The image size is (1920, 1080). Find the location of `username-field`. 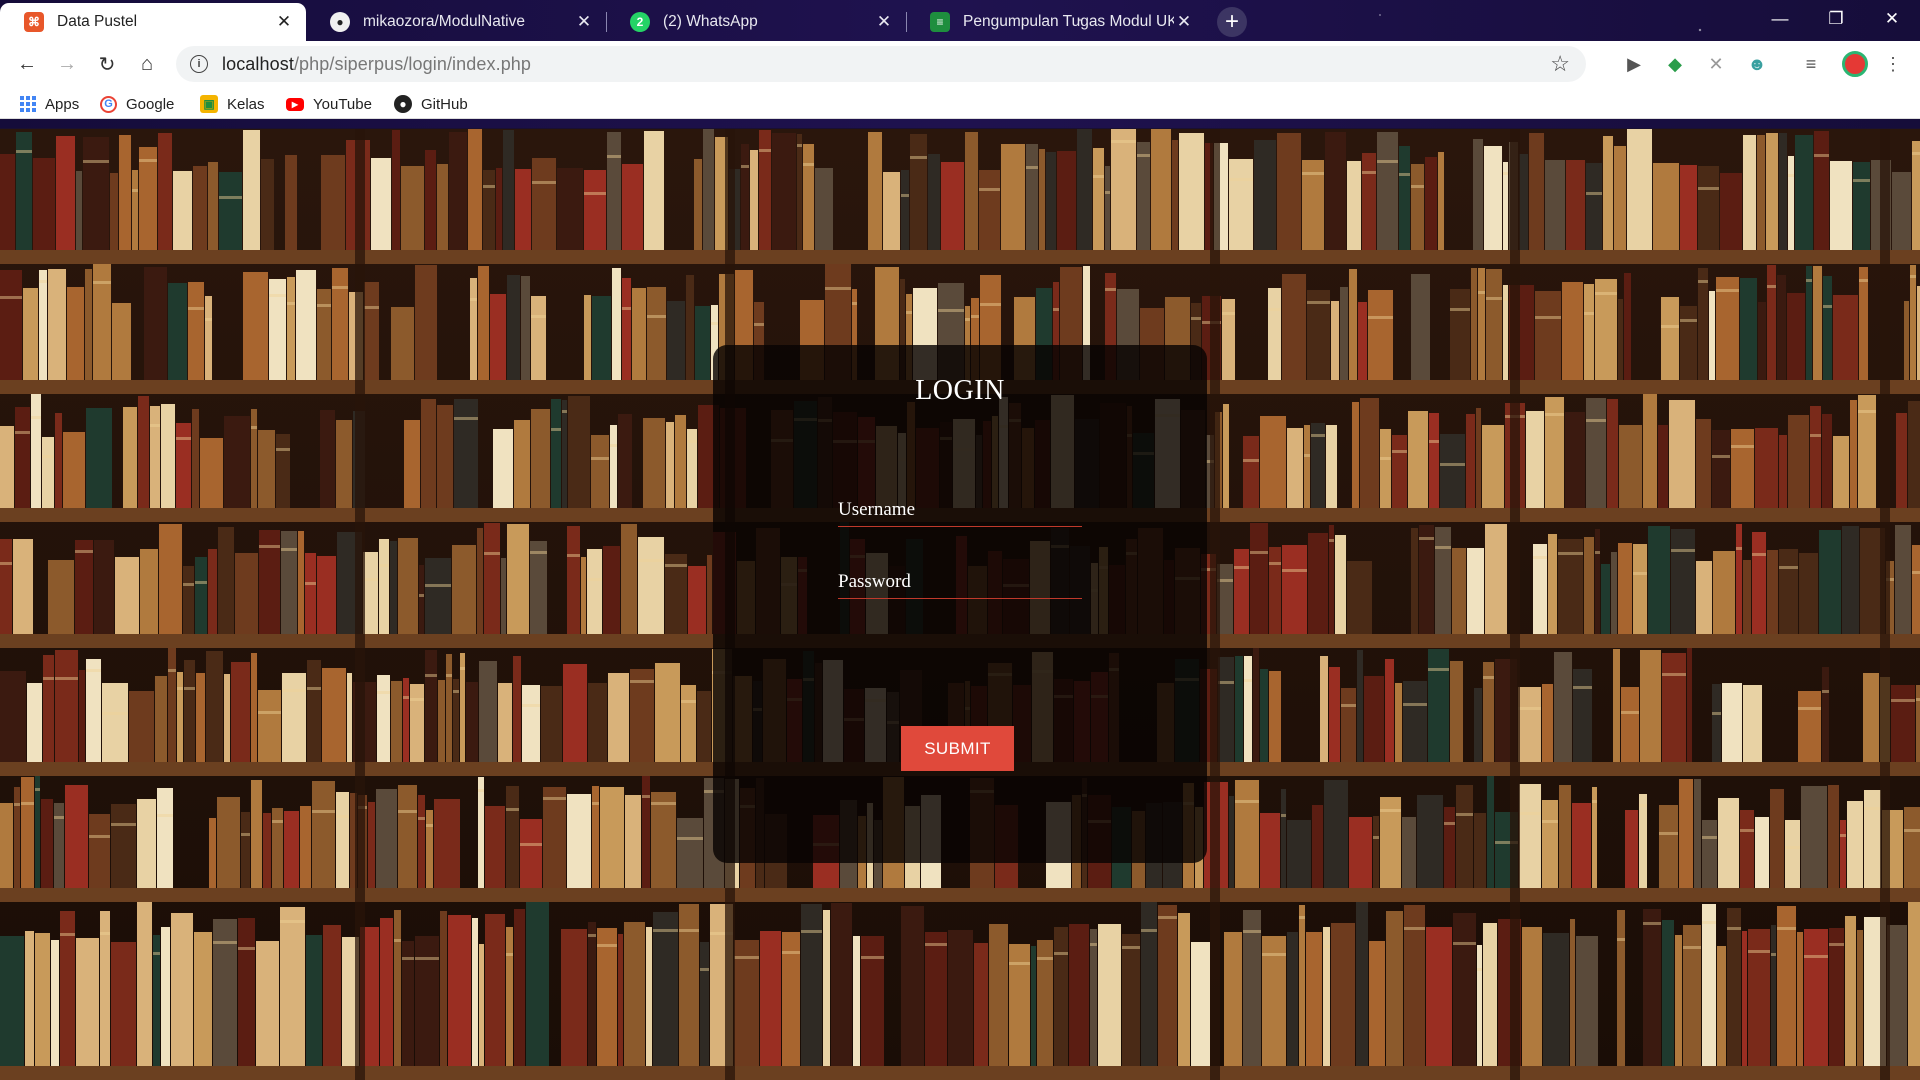

username-field is located at coordinates (960, 504).